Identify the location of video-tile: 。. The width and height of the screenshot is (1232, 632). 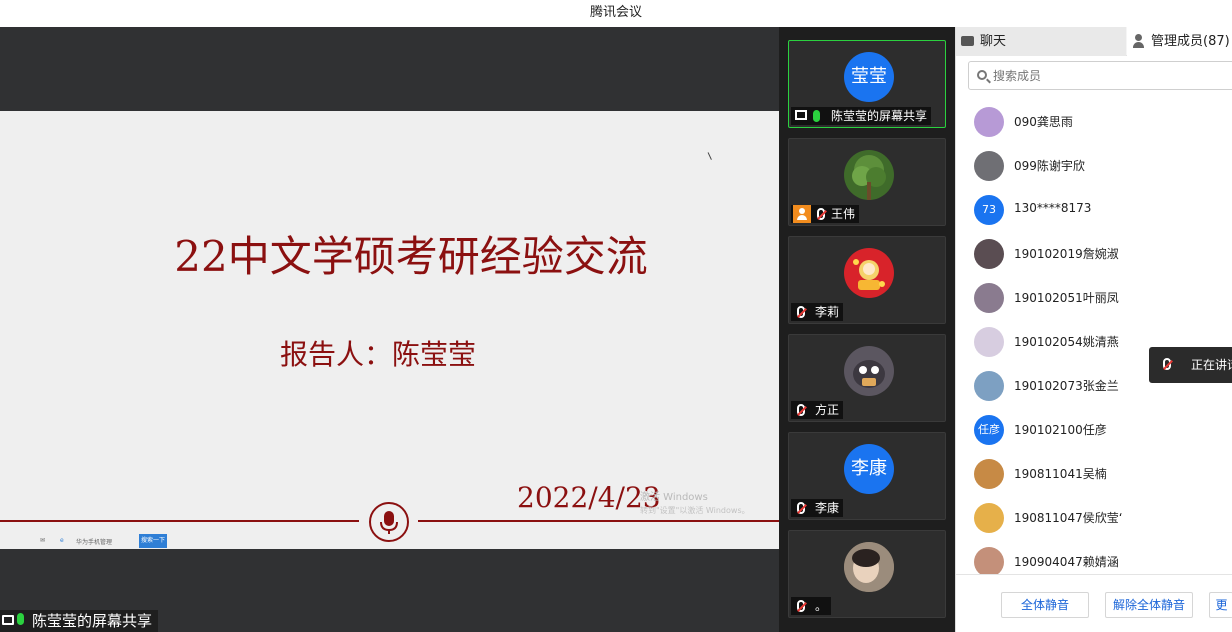
(867, 574).